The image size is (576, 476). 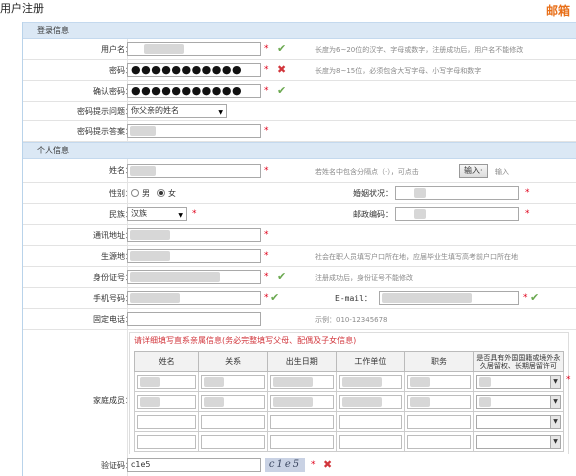 I want to click on gender-female-label: 女, so click(x=172, y=193).